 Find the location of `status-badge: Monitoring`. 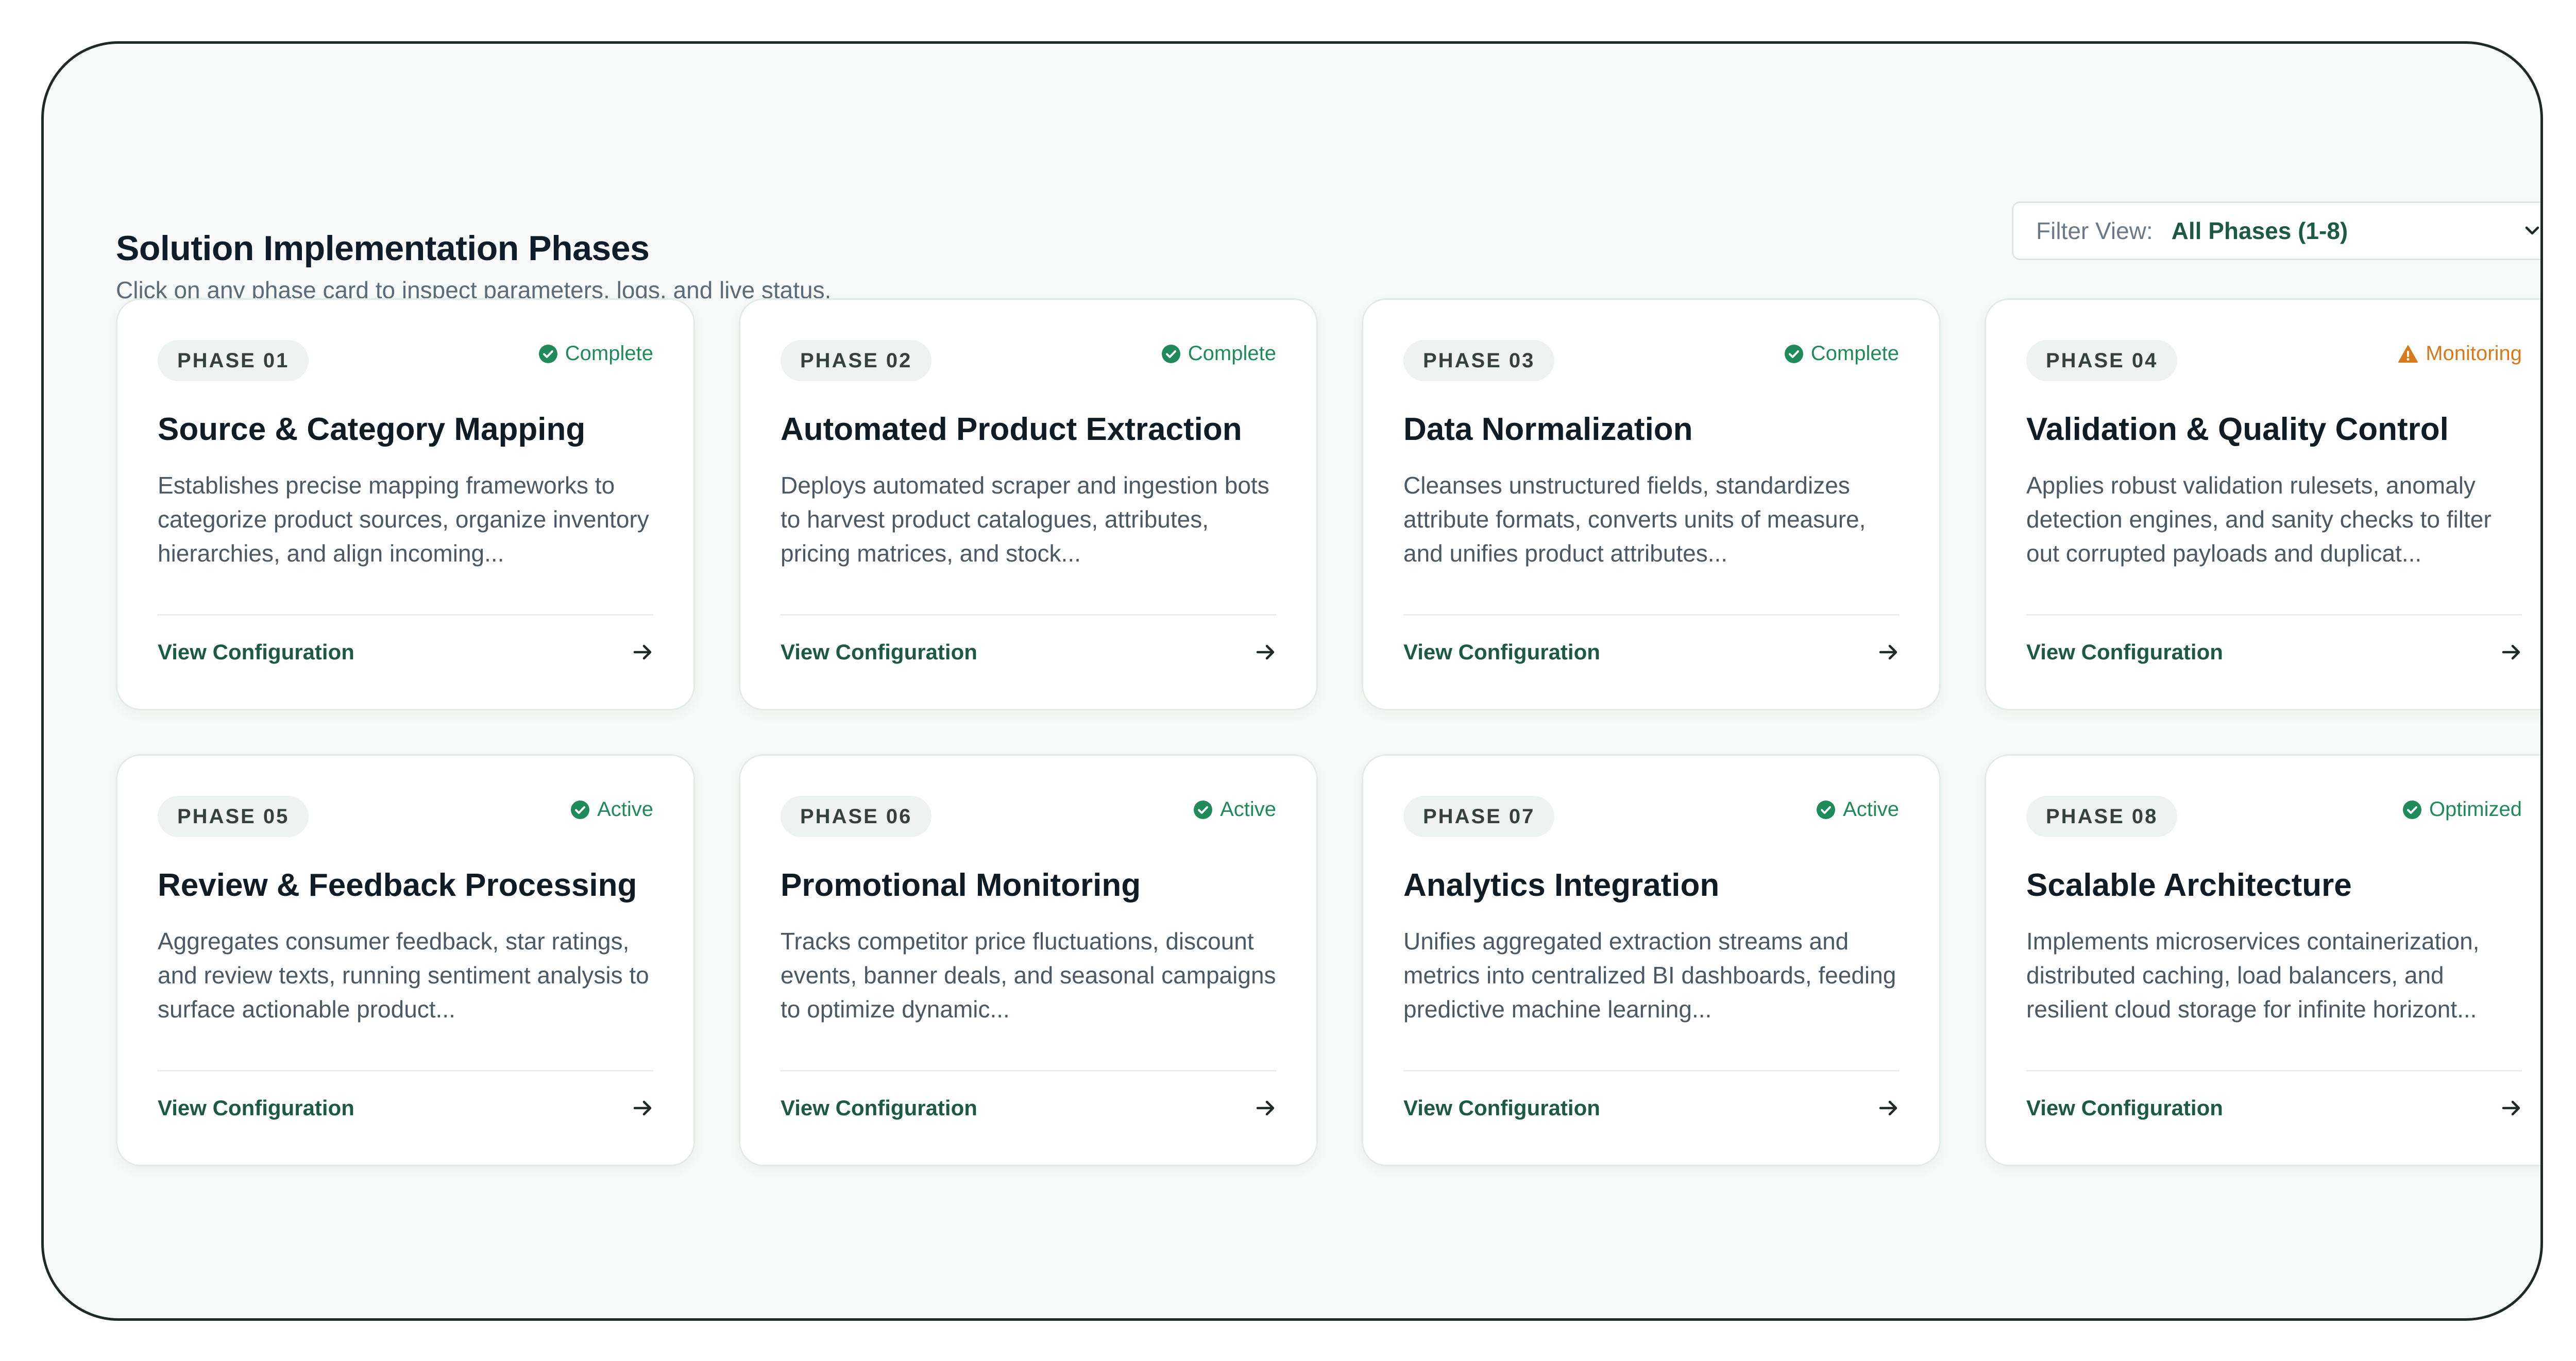

status-badge: Monitoring is located at coordinates (2460, 353).